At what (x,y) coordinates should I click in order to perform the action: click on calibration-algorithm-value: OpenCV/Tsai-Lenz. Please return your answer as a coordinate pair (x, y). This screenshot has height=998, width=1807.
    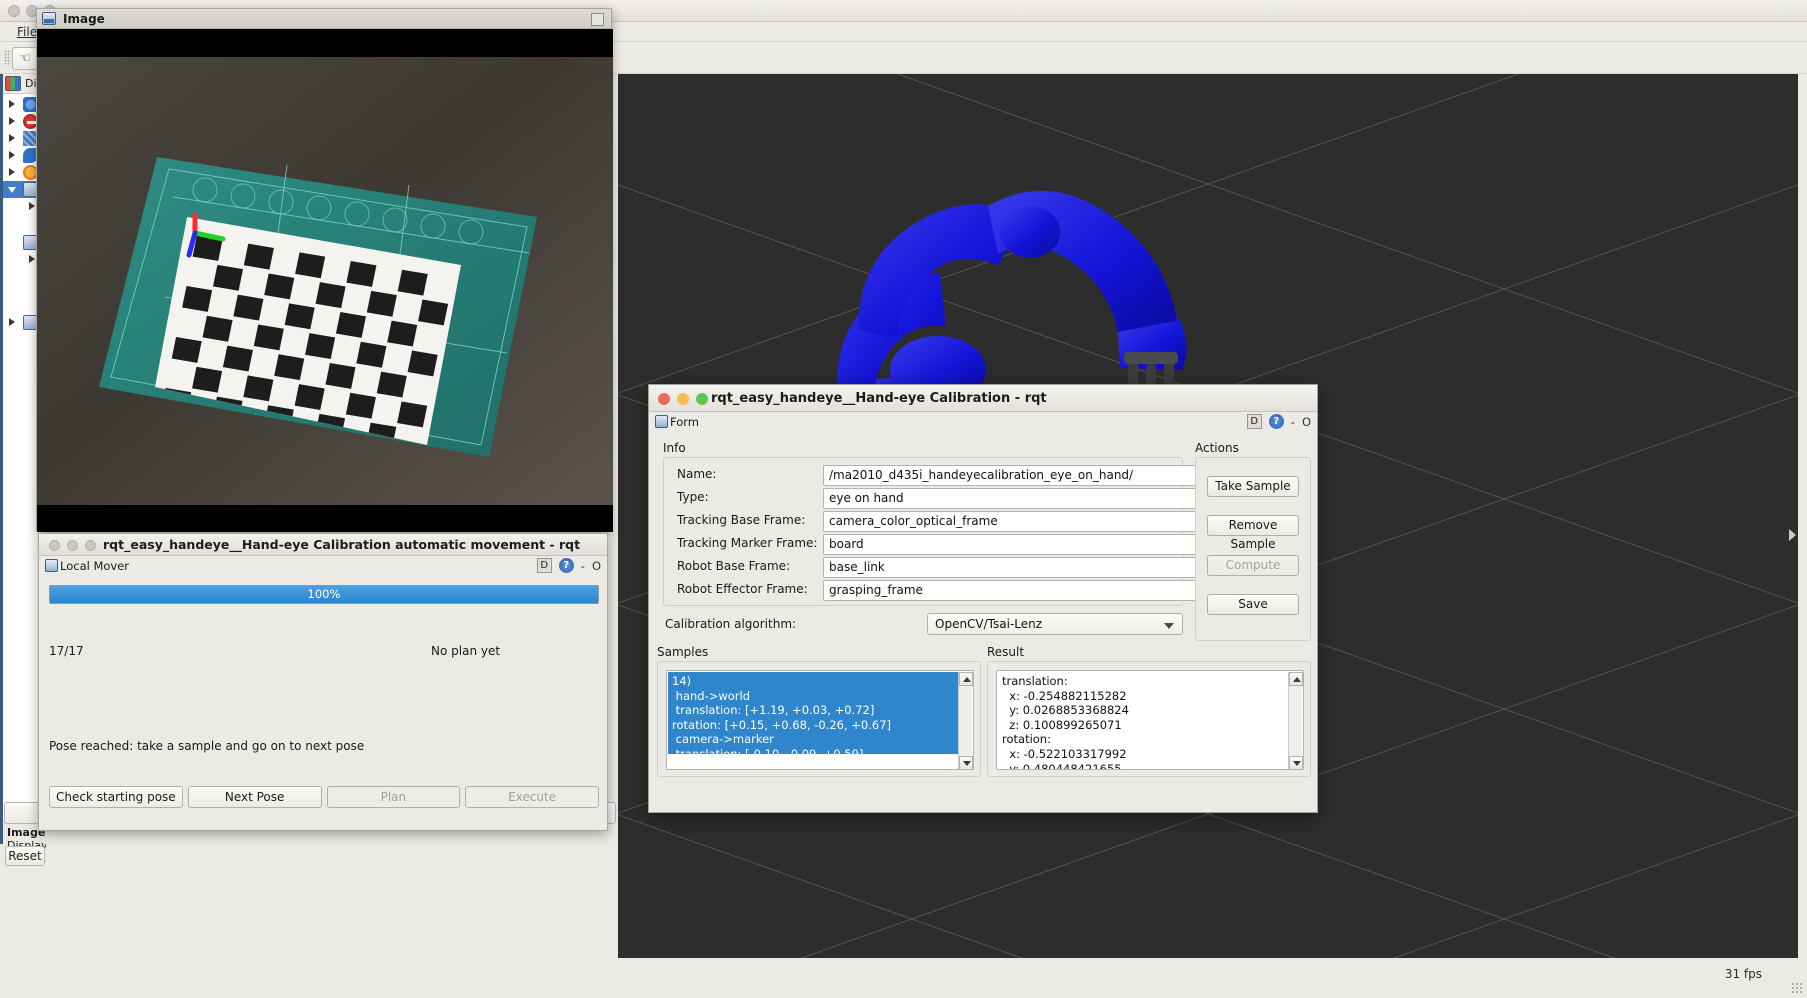
    Looking at the image, I should click on (989, 624).